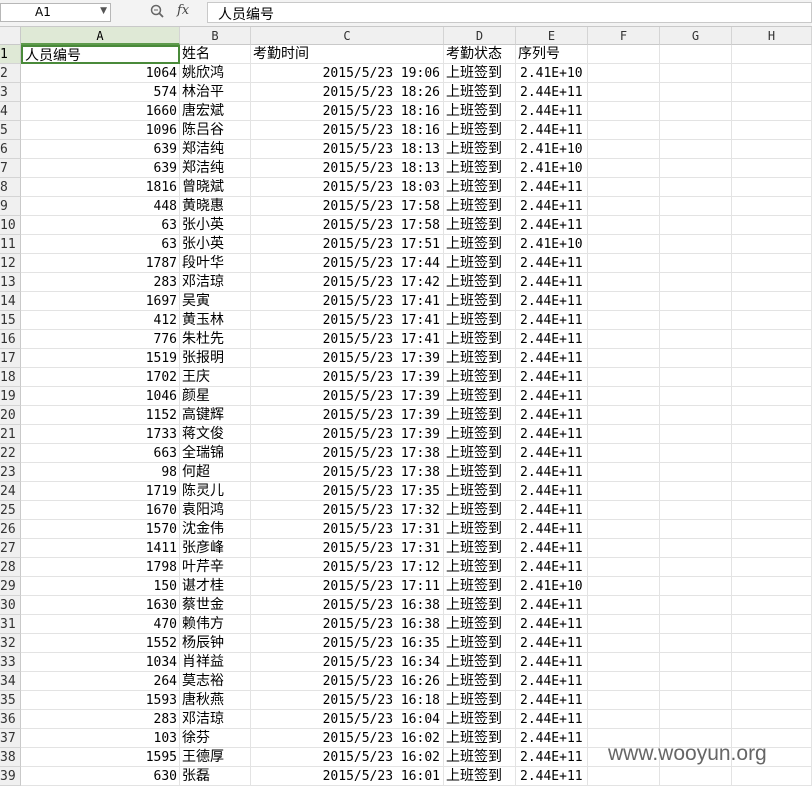 This screenshot has width=812, height=786. I want to click on row-header: 38, so click(10, 757).